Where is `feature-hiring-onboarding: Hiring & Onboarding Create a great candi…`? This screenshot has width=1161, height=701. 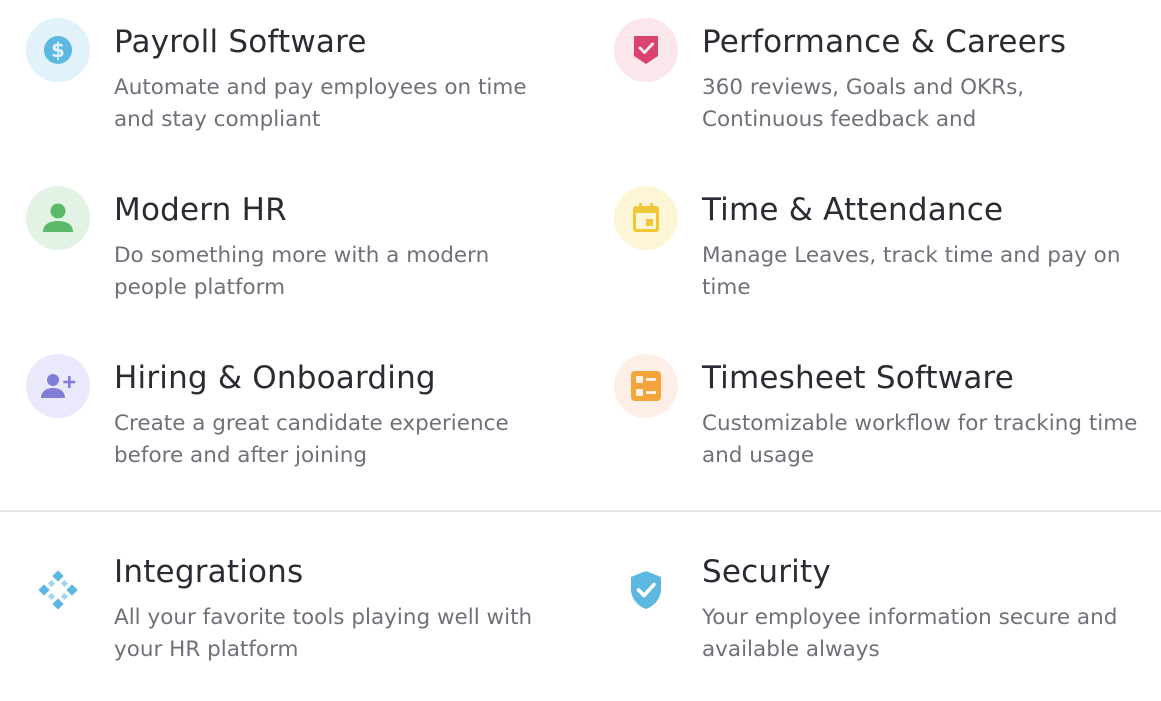 feature-hiring-onboarding: Hiring & Onboarding Create a great candi… is located at coordinates (296, 414).